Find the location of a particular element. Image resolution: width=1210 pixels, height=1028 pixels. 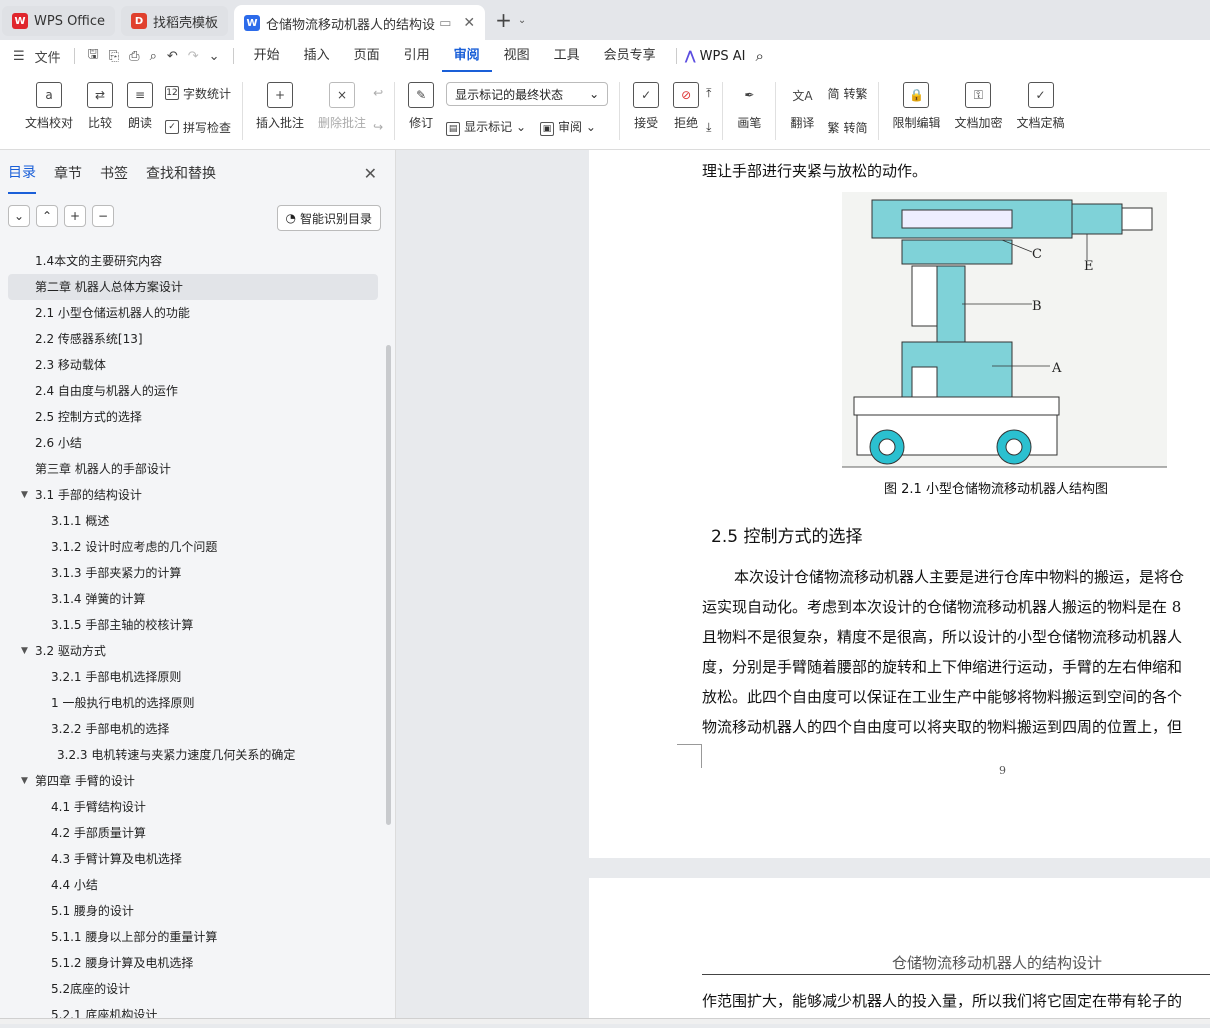

tab-daoke: D 找稻壳模板 is located at coordinates (175, 21).